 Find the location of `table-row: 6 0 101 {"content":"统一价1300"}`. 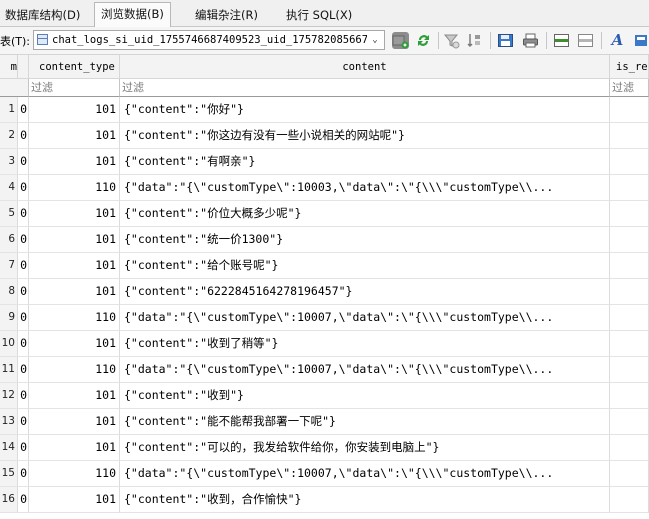

table-row: 6 0 101 {"content":"统一价1300"} is located at coordinates (324, 240).